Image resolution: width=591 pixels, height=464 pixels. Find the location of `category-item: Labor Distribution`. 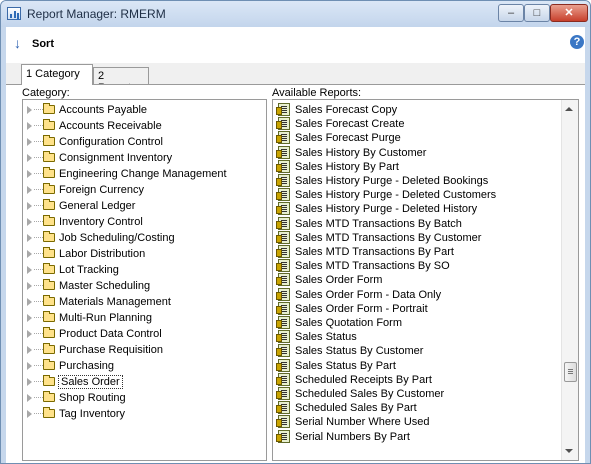

category-item: Labor Distribution is located at coordinates (144, 254).